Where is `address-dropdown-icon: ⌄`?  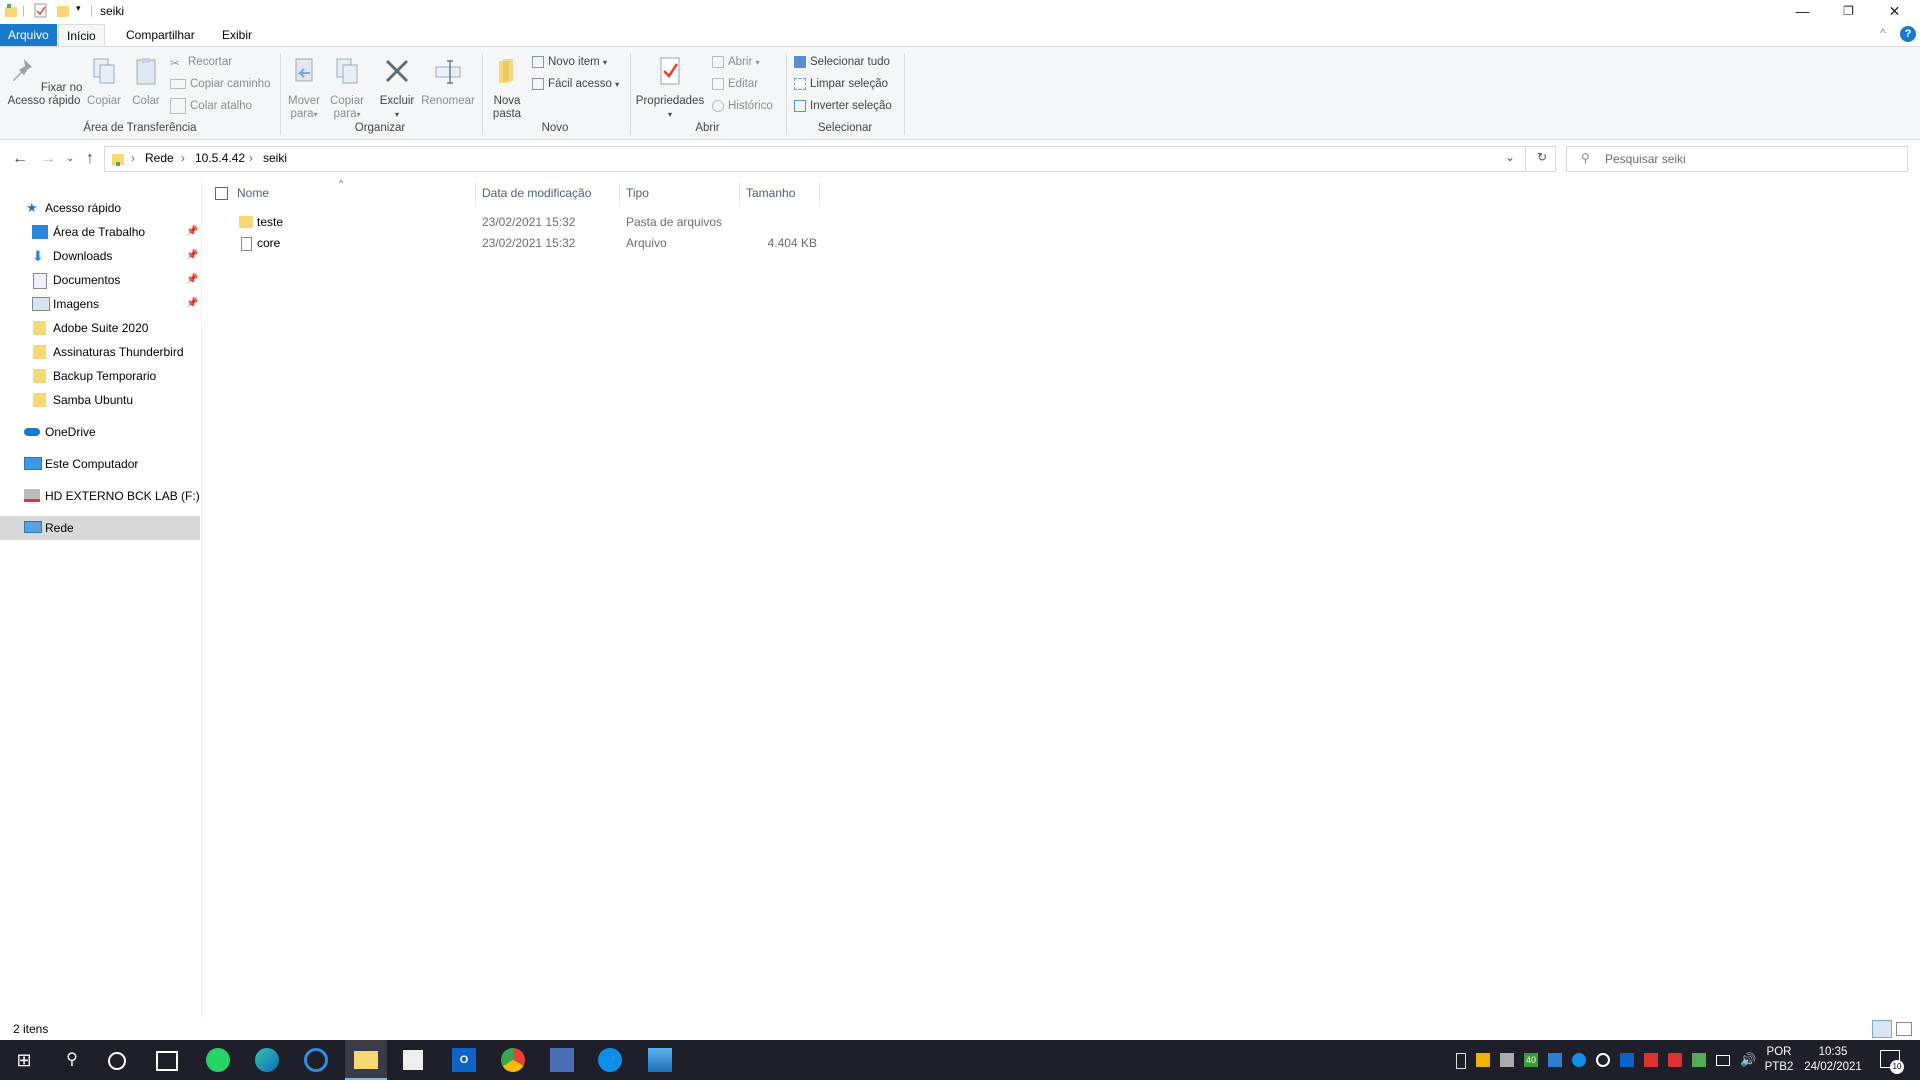 address-dropdown-icon: ⌄ is located at coordinates (1510, 157).